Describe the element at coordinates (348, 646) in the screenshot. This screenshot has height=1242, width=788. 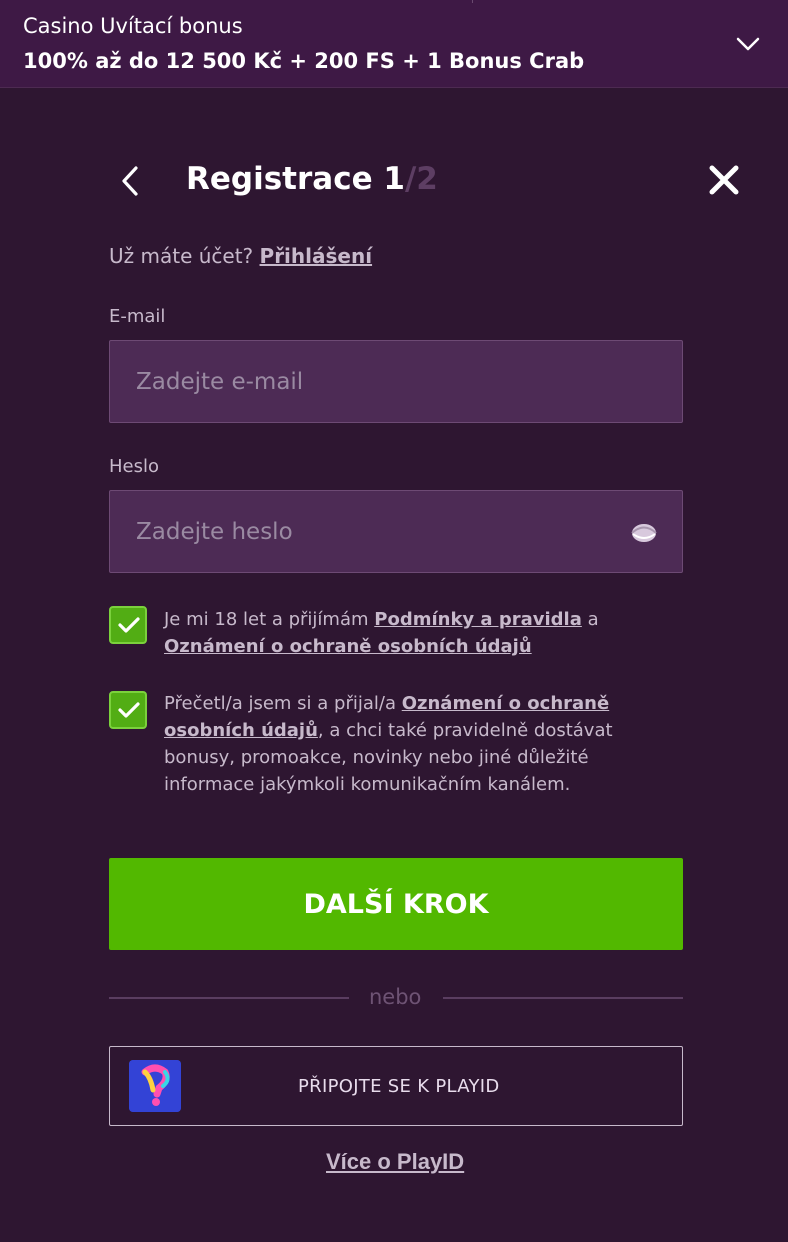
I see `privacy-link: Oznámení o ochraně osobních údajů` at that location.